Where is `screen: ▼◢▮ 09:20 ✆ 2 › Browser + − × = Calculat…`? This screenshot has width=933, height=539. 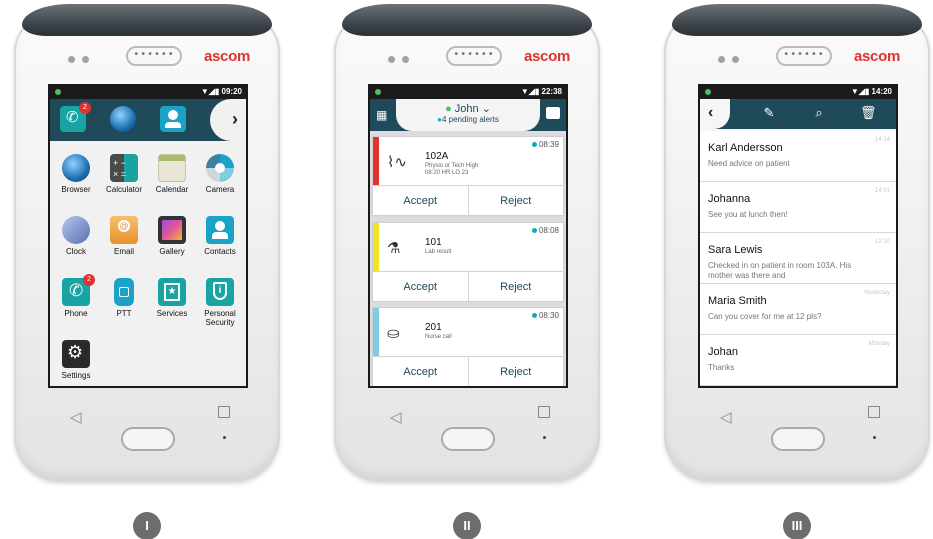 screen: ▼◢▮ 09:20 ✆ 2 › Browser + − × = Calculat… is located at coordinates (148, 236).